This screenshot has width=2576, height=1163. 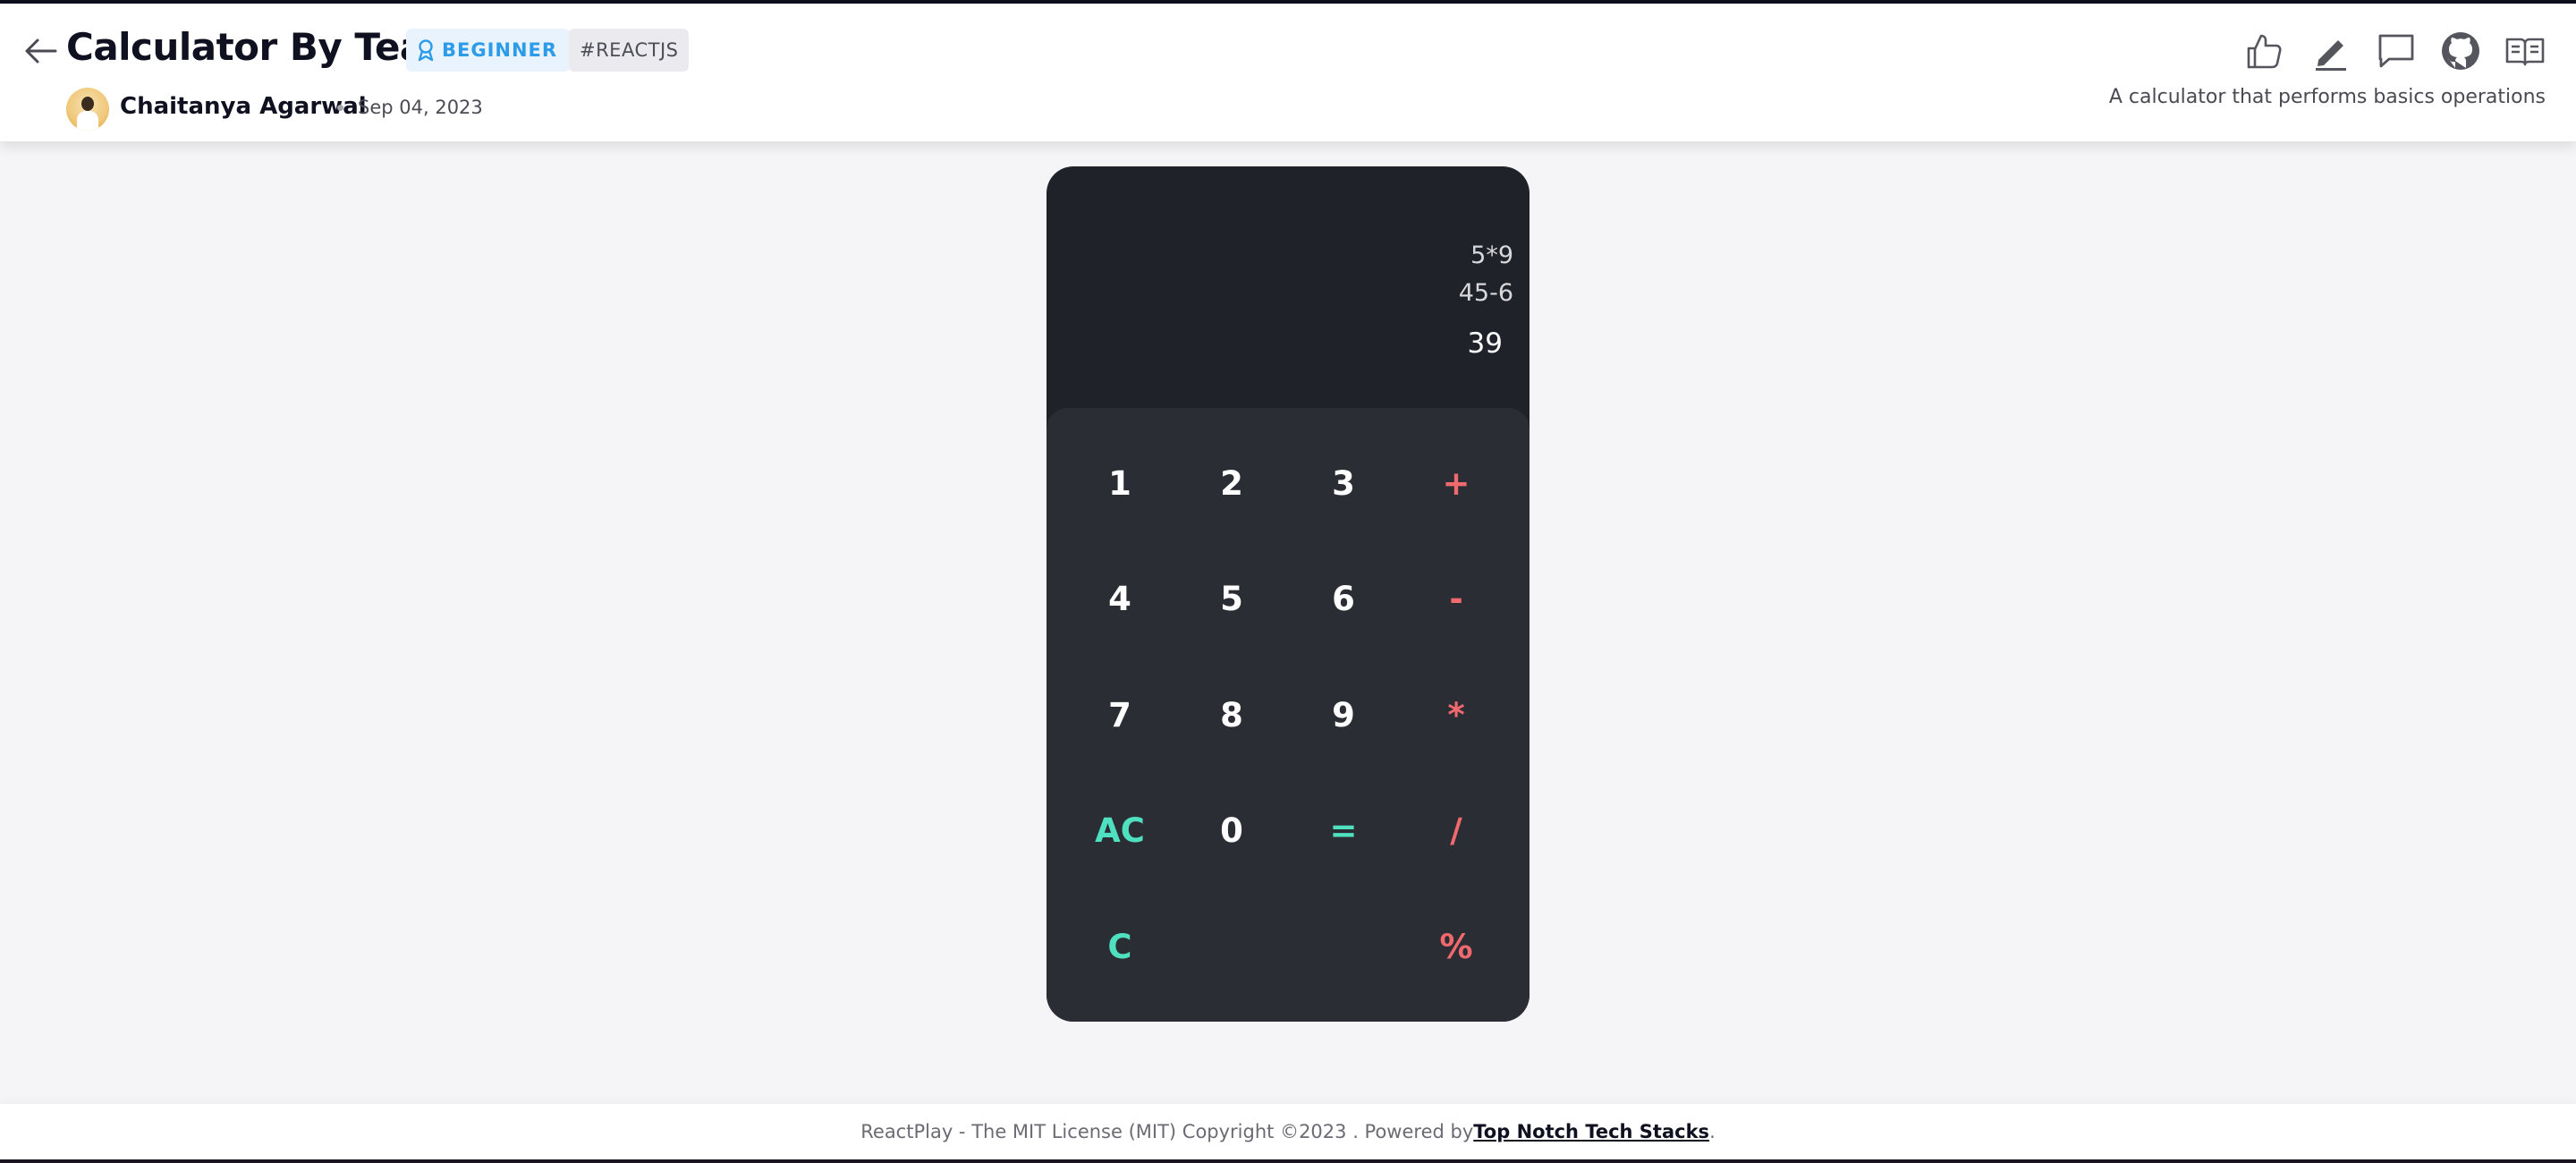 What do you see at coordinates (1231, 483) in the screenshot?
I see `key-2: 2` at bounding box center [1231, 483].